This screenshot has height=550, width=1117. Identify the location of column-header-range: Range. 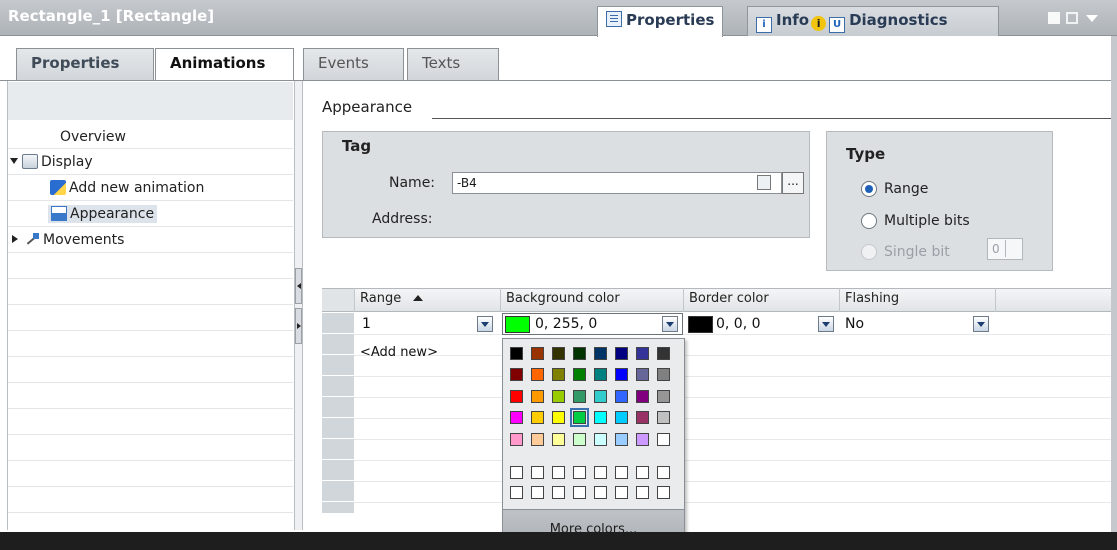
(392, 298).